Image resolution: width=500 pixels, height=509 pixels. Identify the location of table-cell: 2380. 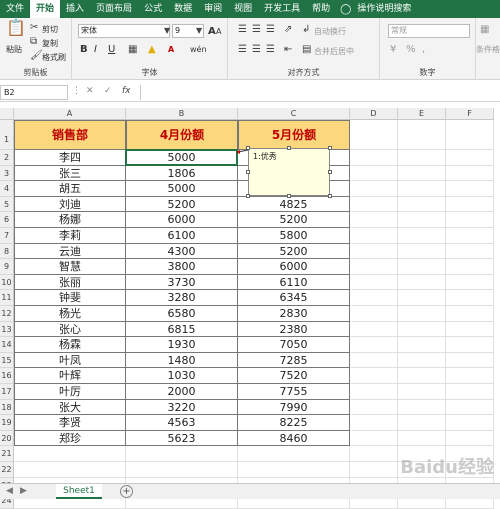
(294, 329).